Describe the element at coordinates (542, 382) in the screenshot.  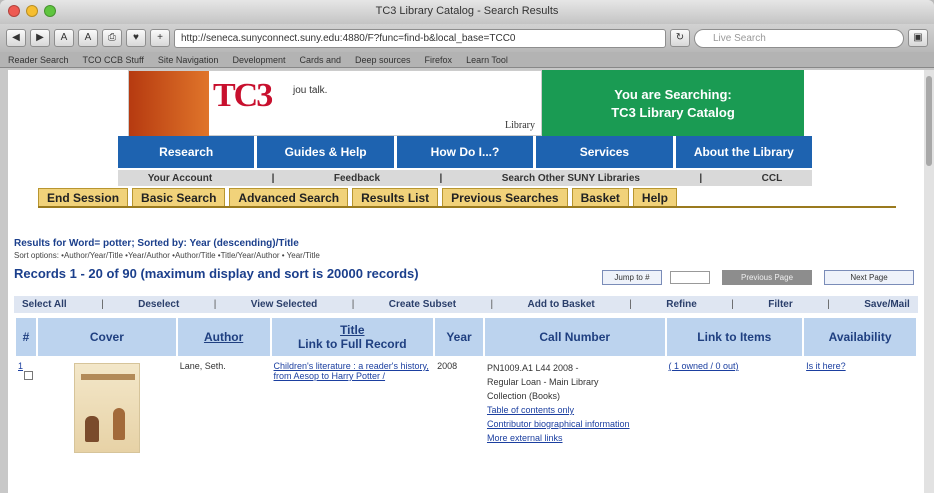
I see `loan-type: Regular Loan - Main Library` at that location.